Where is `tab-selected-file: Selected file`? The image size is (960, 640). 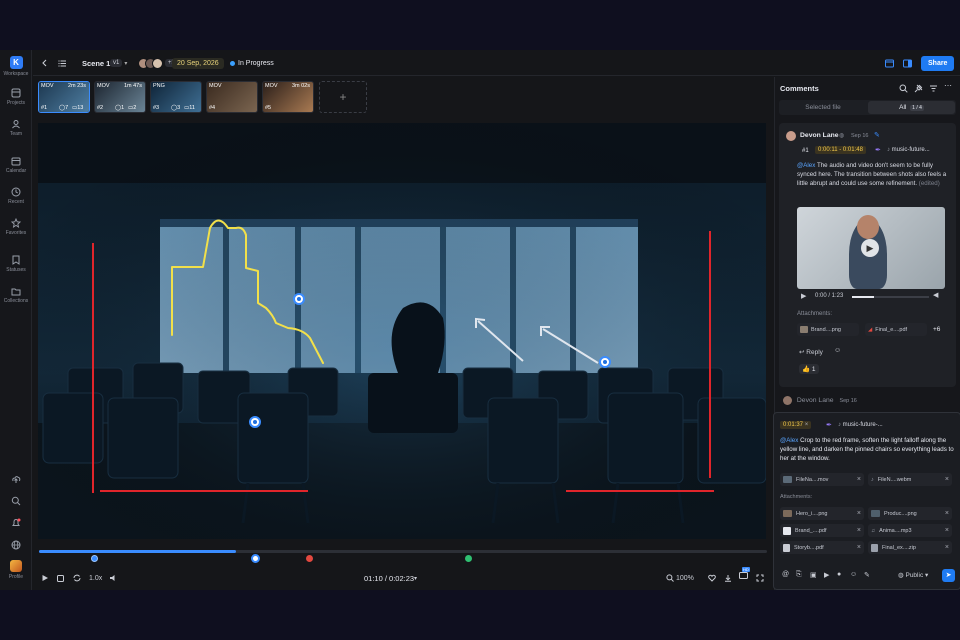
tab-selected-file: Selected file is located at coordinates (823, 107).